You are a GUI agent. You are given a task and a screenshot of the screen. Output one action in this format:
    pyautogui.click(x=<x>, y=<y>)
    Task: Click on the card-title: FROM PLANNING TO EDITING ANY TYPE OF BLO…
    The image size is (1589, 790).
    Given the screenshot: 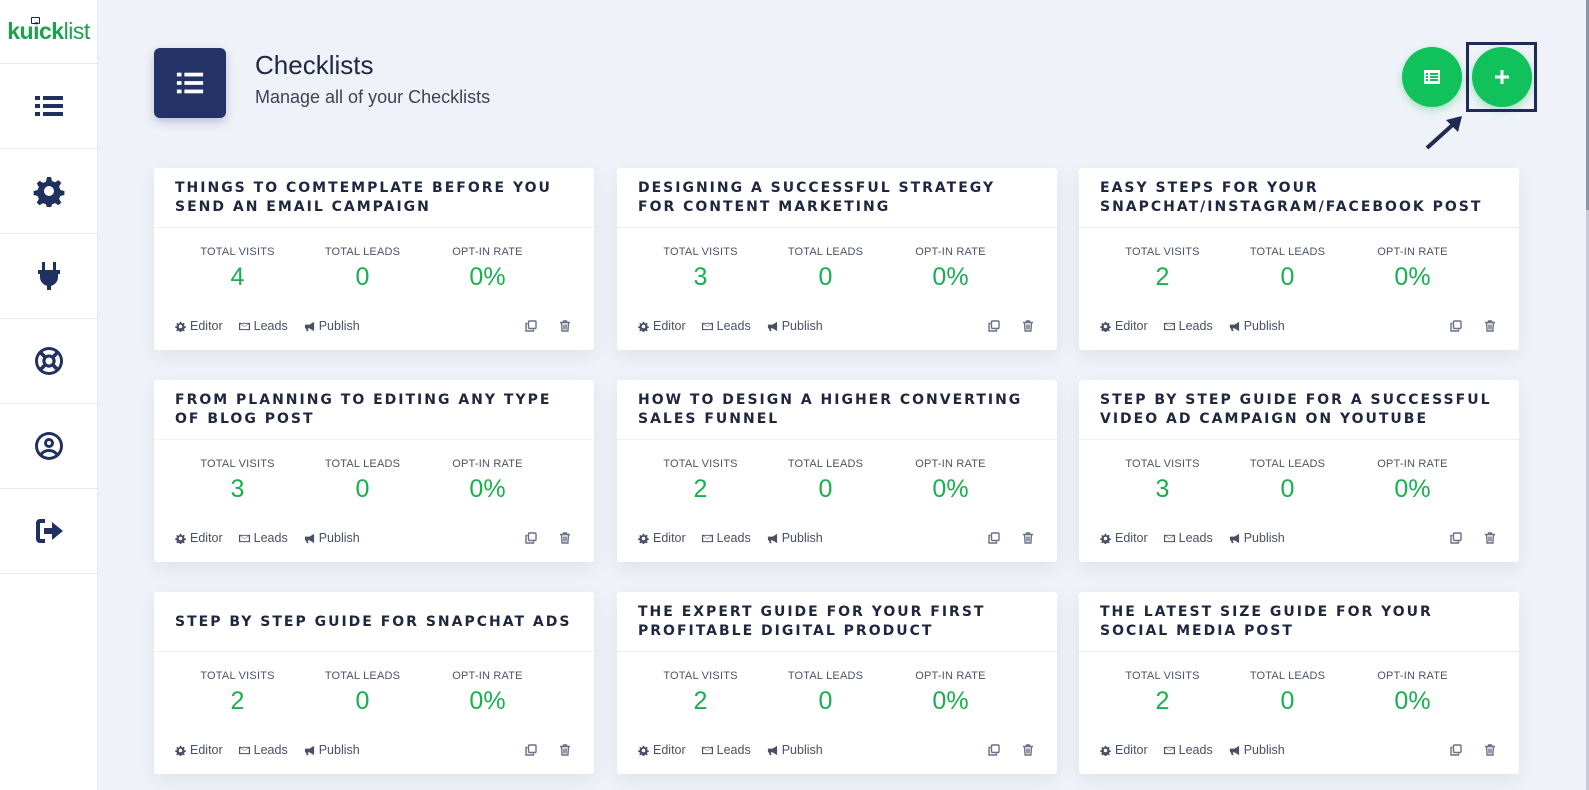 What is the action you would take?
    pyautogui.click(x=374, y=410)
    